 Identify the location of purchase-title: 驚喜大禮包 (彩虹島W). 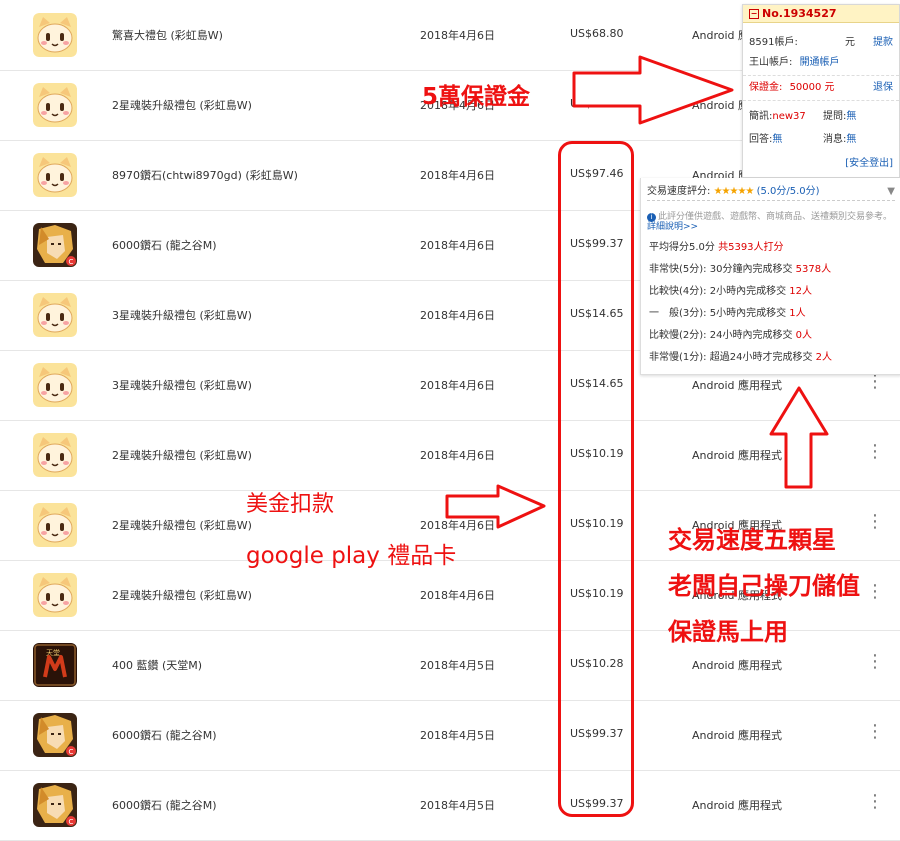
(167, 35).